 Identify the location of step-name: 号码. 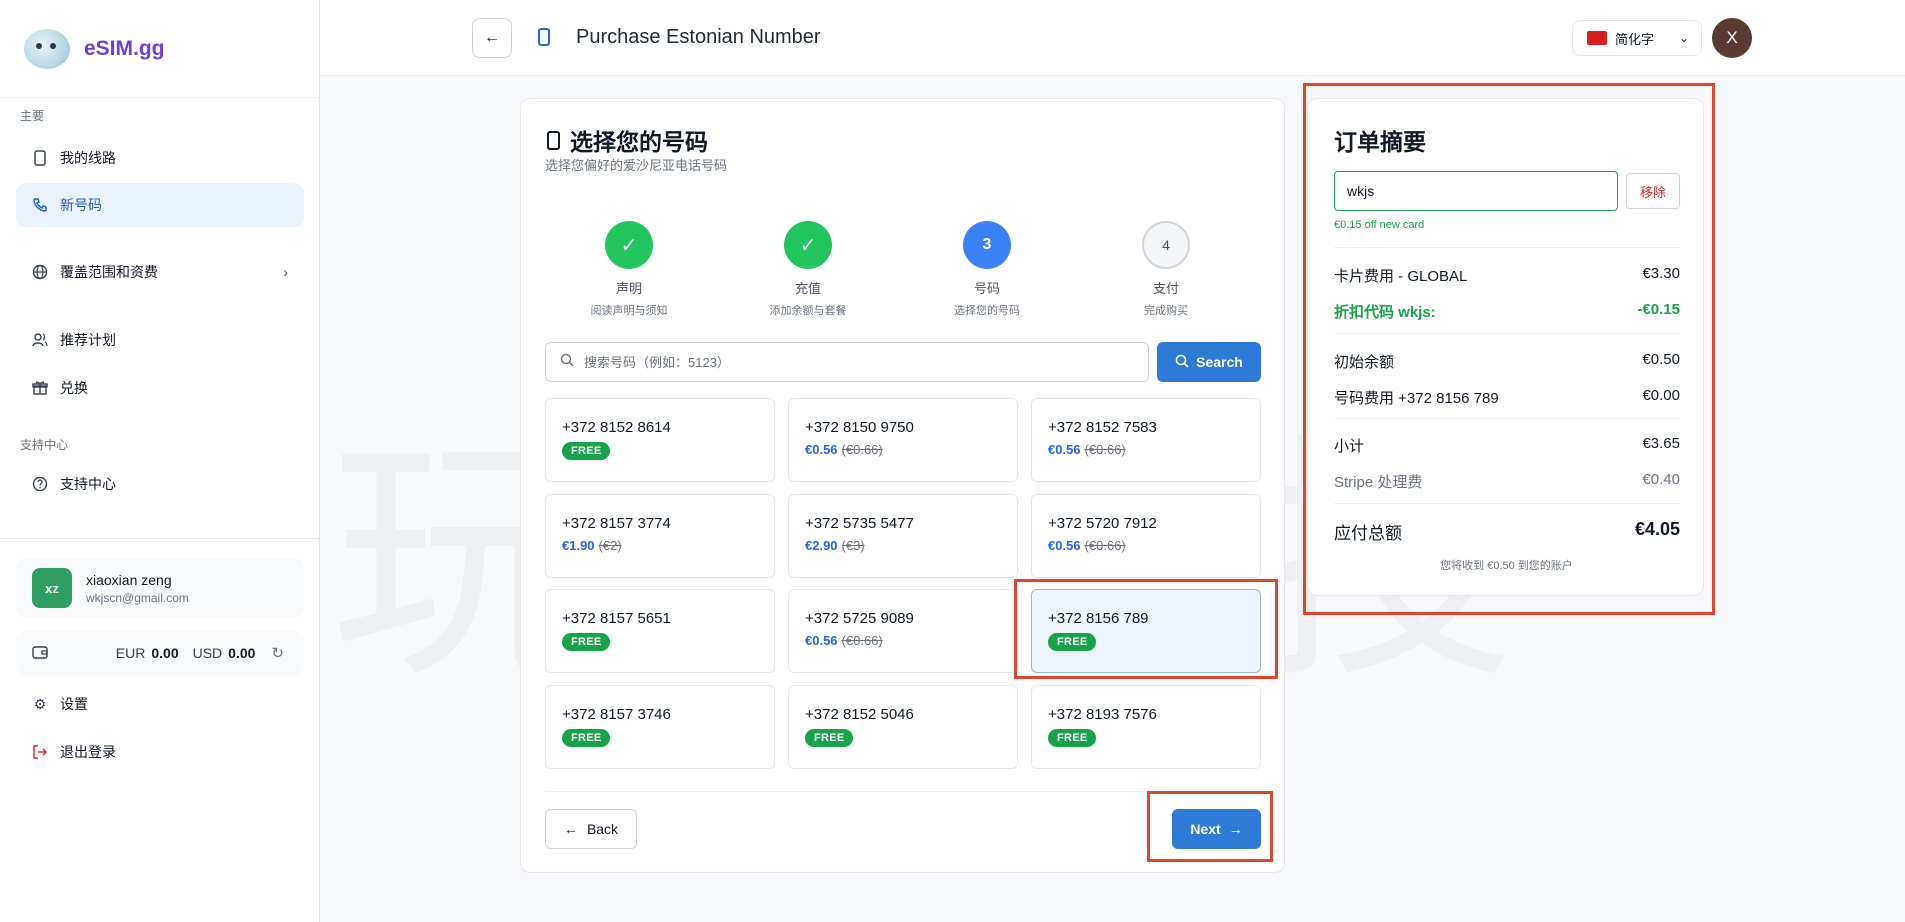
(986, 288).